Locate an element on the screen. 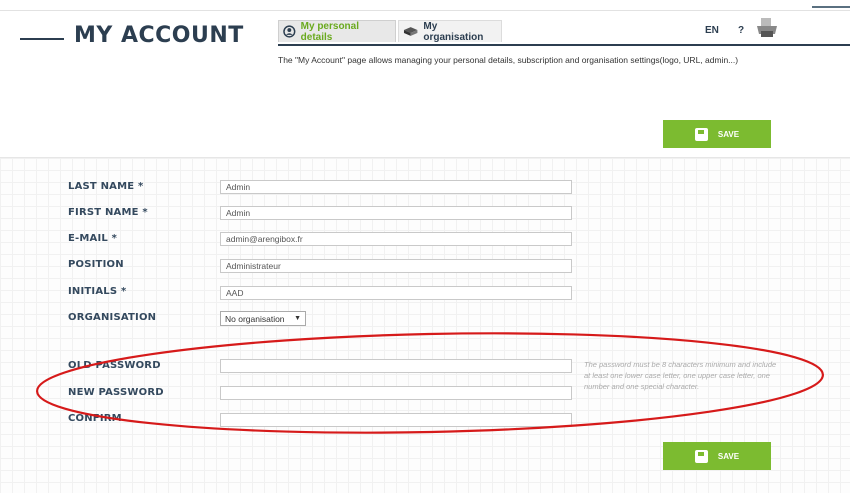 This screenshot has height=493, width=850. printer-icon is located at coordinates (767, 30).